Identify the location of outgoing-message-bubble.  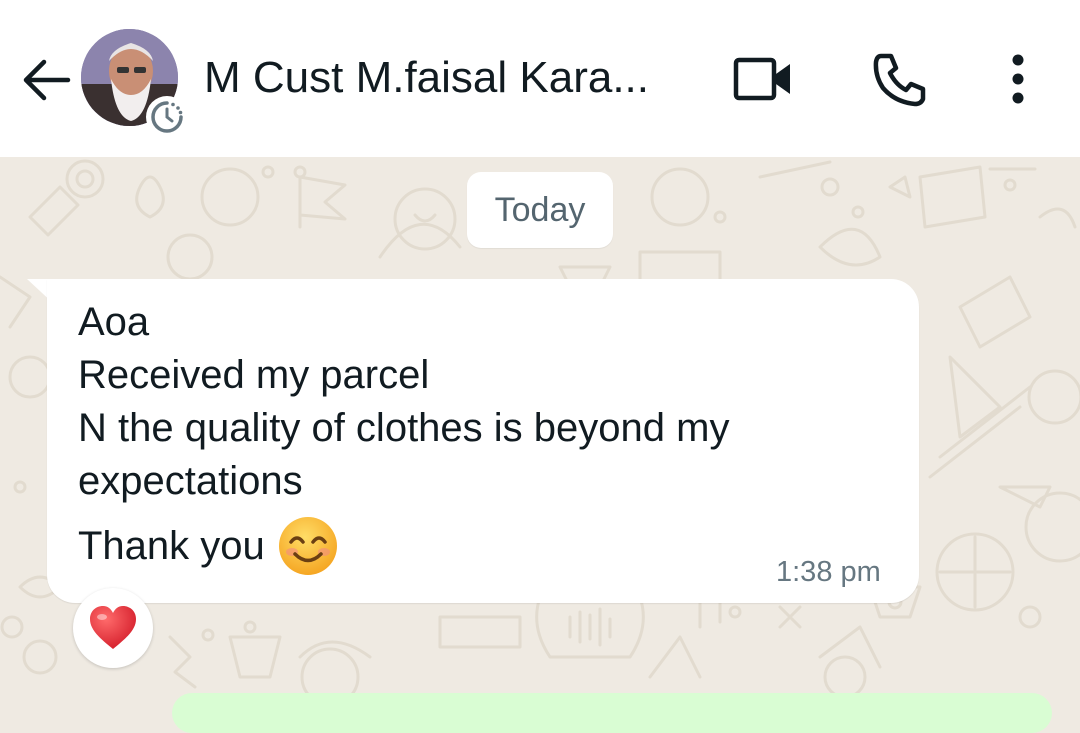
(612, 713).